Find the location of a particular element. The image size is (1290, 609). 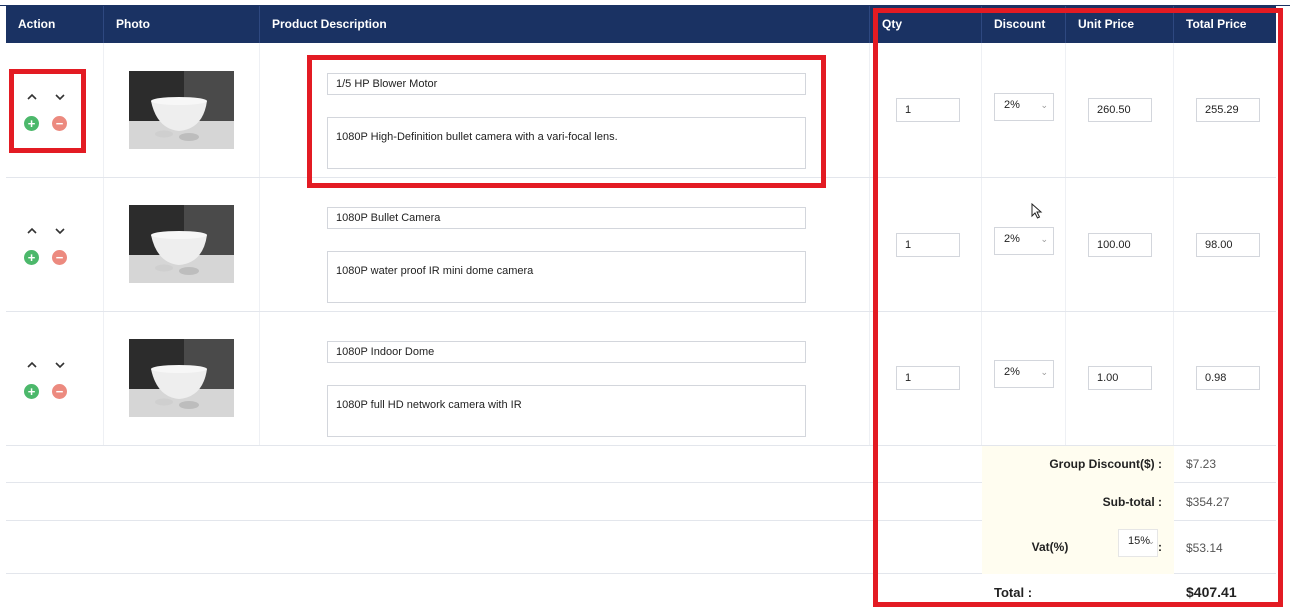

total-value: $407.41 is located at coordinates (1211, 592).